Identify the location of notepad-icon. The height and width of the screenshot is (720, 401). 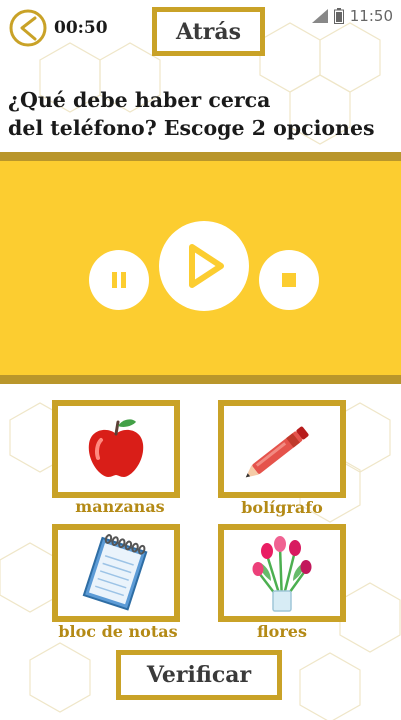
(115, 572).